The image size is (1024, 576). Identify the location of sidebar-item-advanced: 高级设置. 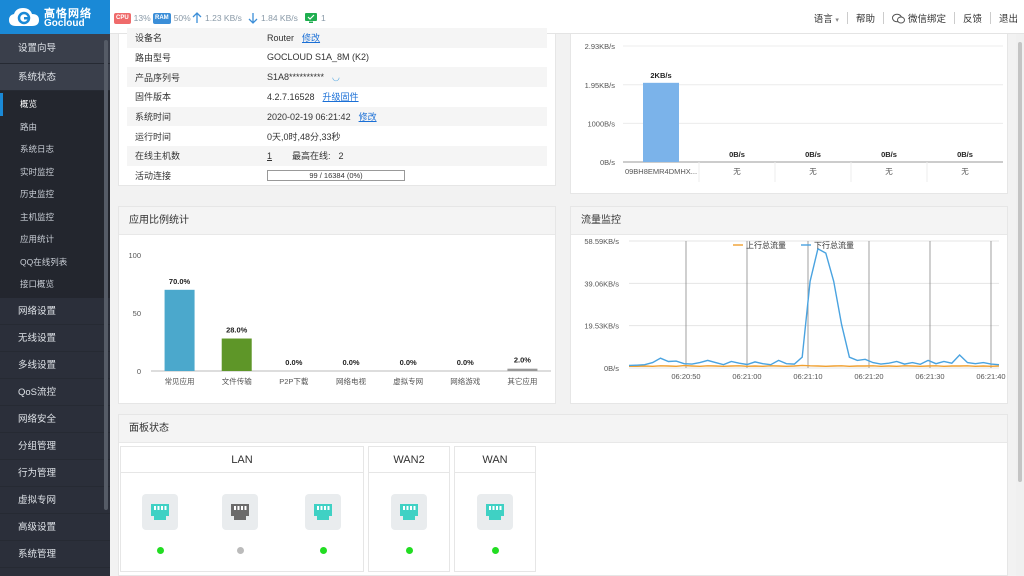
(55, 527).